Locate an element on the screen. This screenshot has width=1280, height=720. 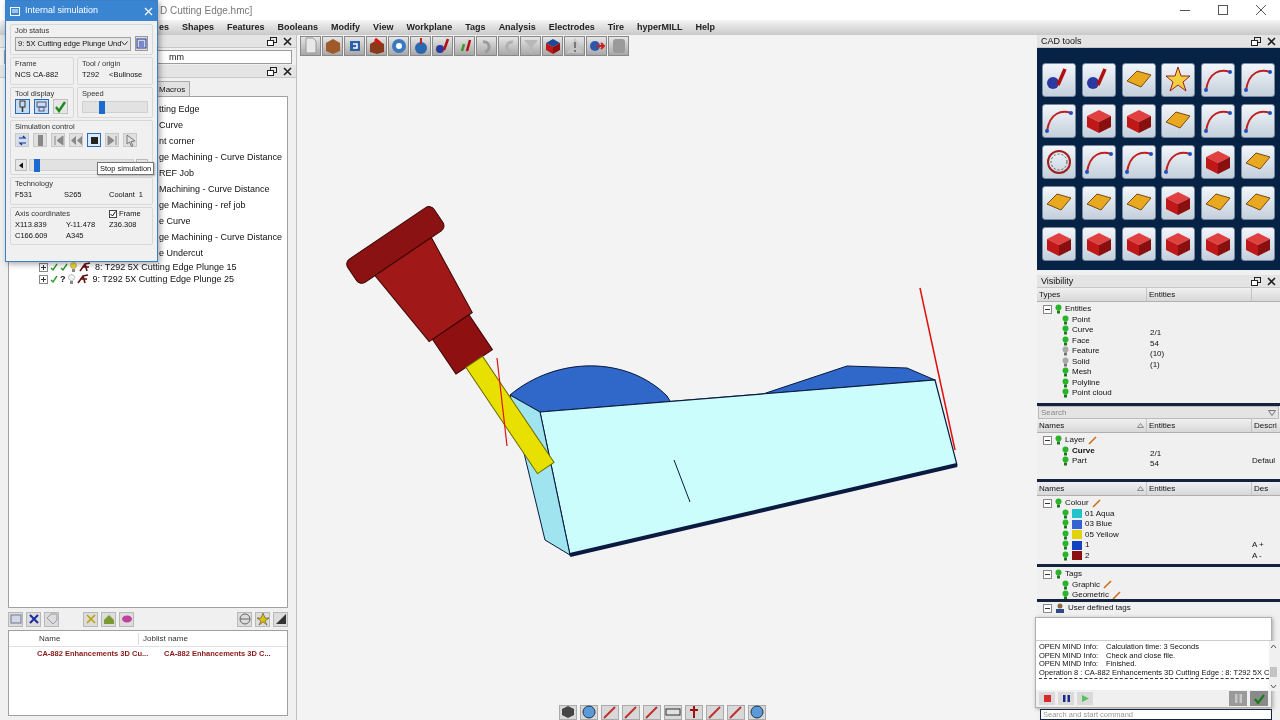
pane-title: CAD tools is located at coordinates (1061, 41).